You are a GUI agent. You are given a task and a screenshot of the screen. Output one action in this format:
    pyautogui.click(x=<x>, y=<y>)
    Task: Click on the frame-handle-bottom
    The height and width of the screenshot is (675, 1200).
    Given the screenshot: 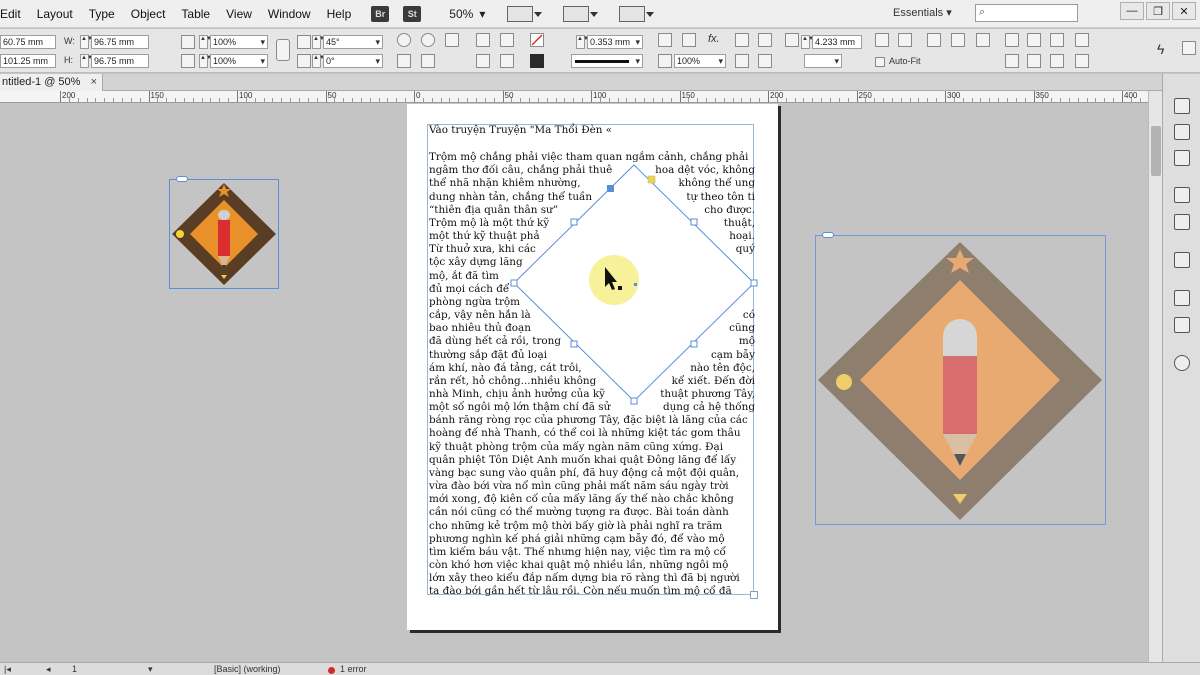 What is the action you would take?
    pyautogui.click(x=634, y=401)
    